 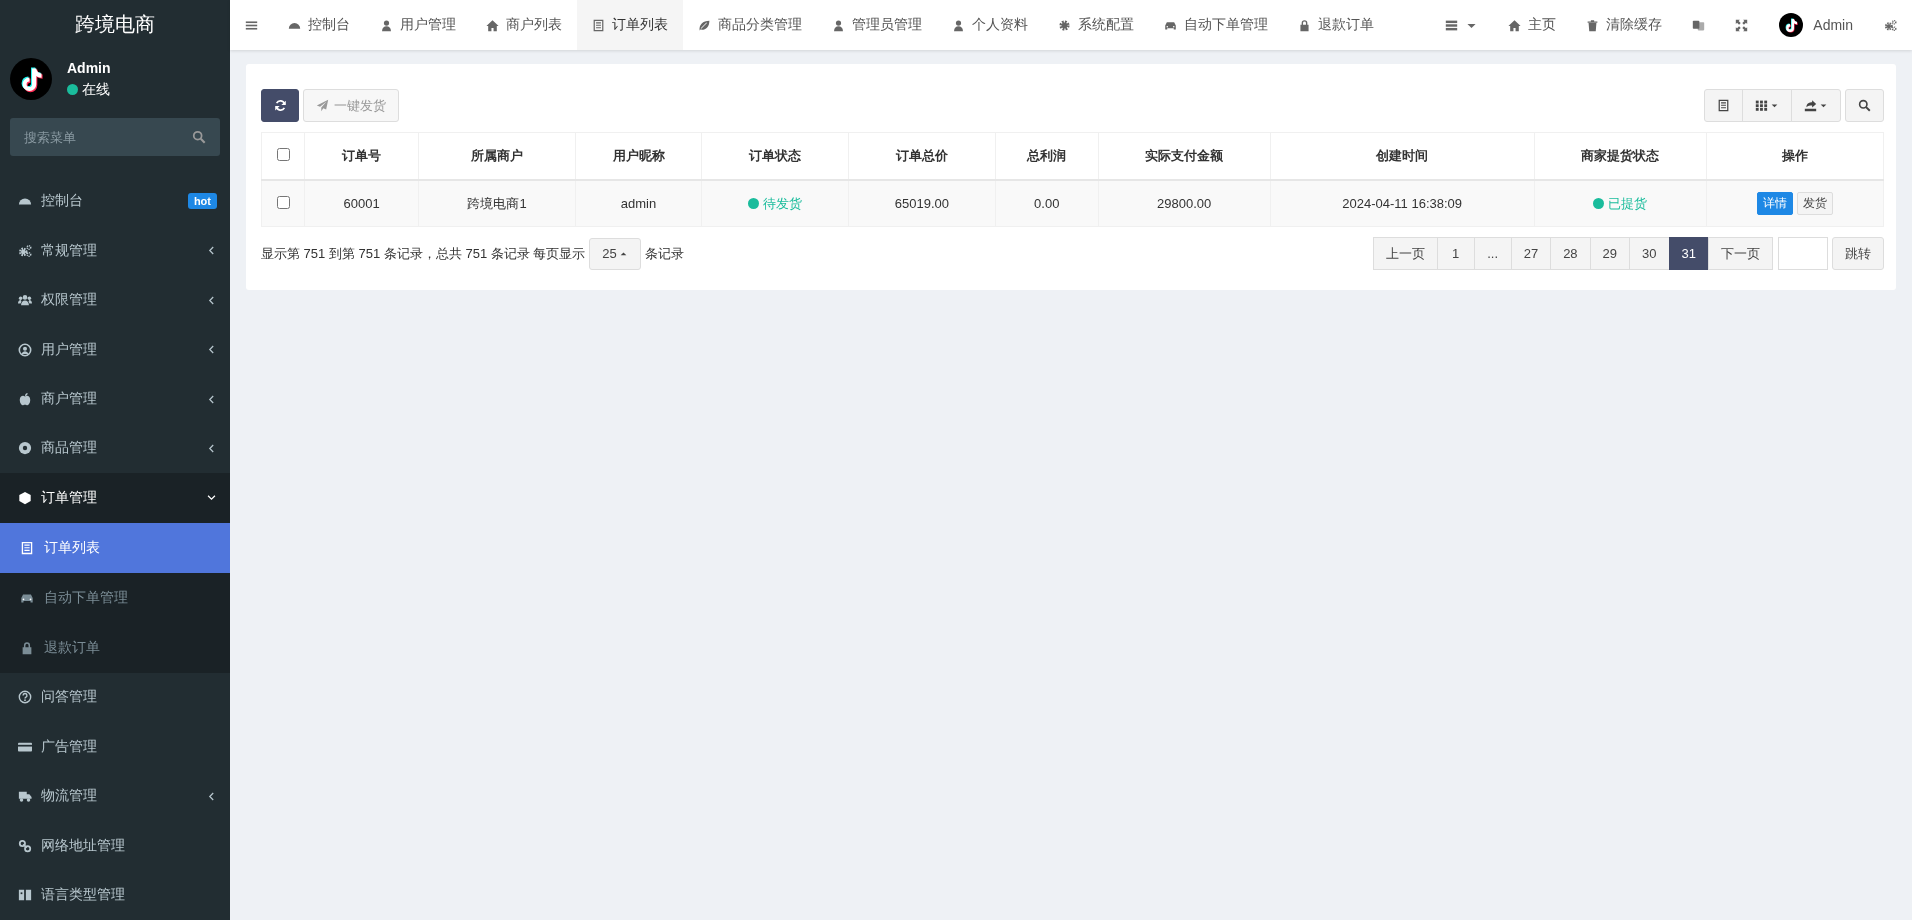 I want to click on menu-item: 权限管理, so click(x=115, y=300).